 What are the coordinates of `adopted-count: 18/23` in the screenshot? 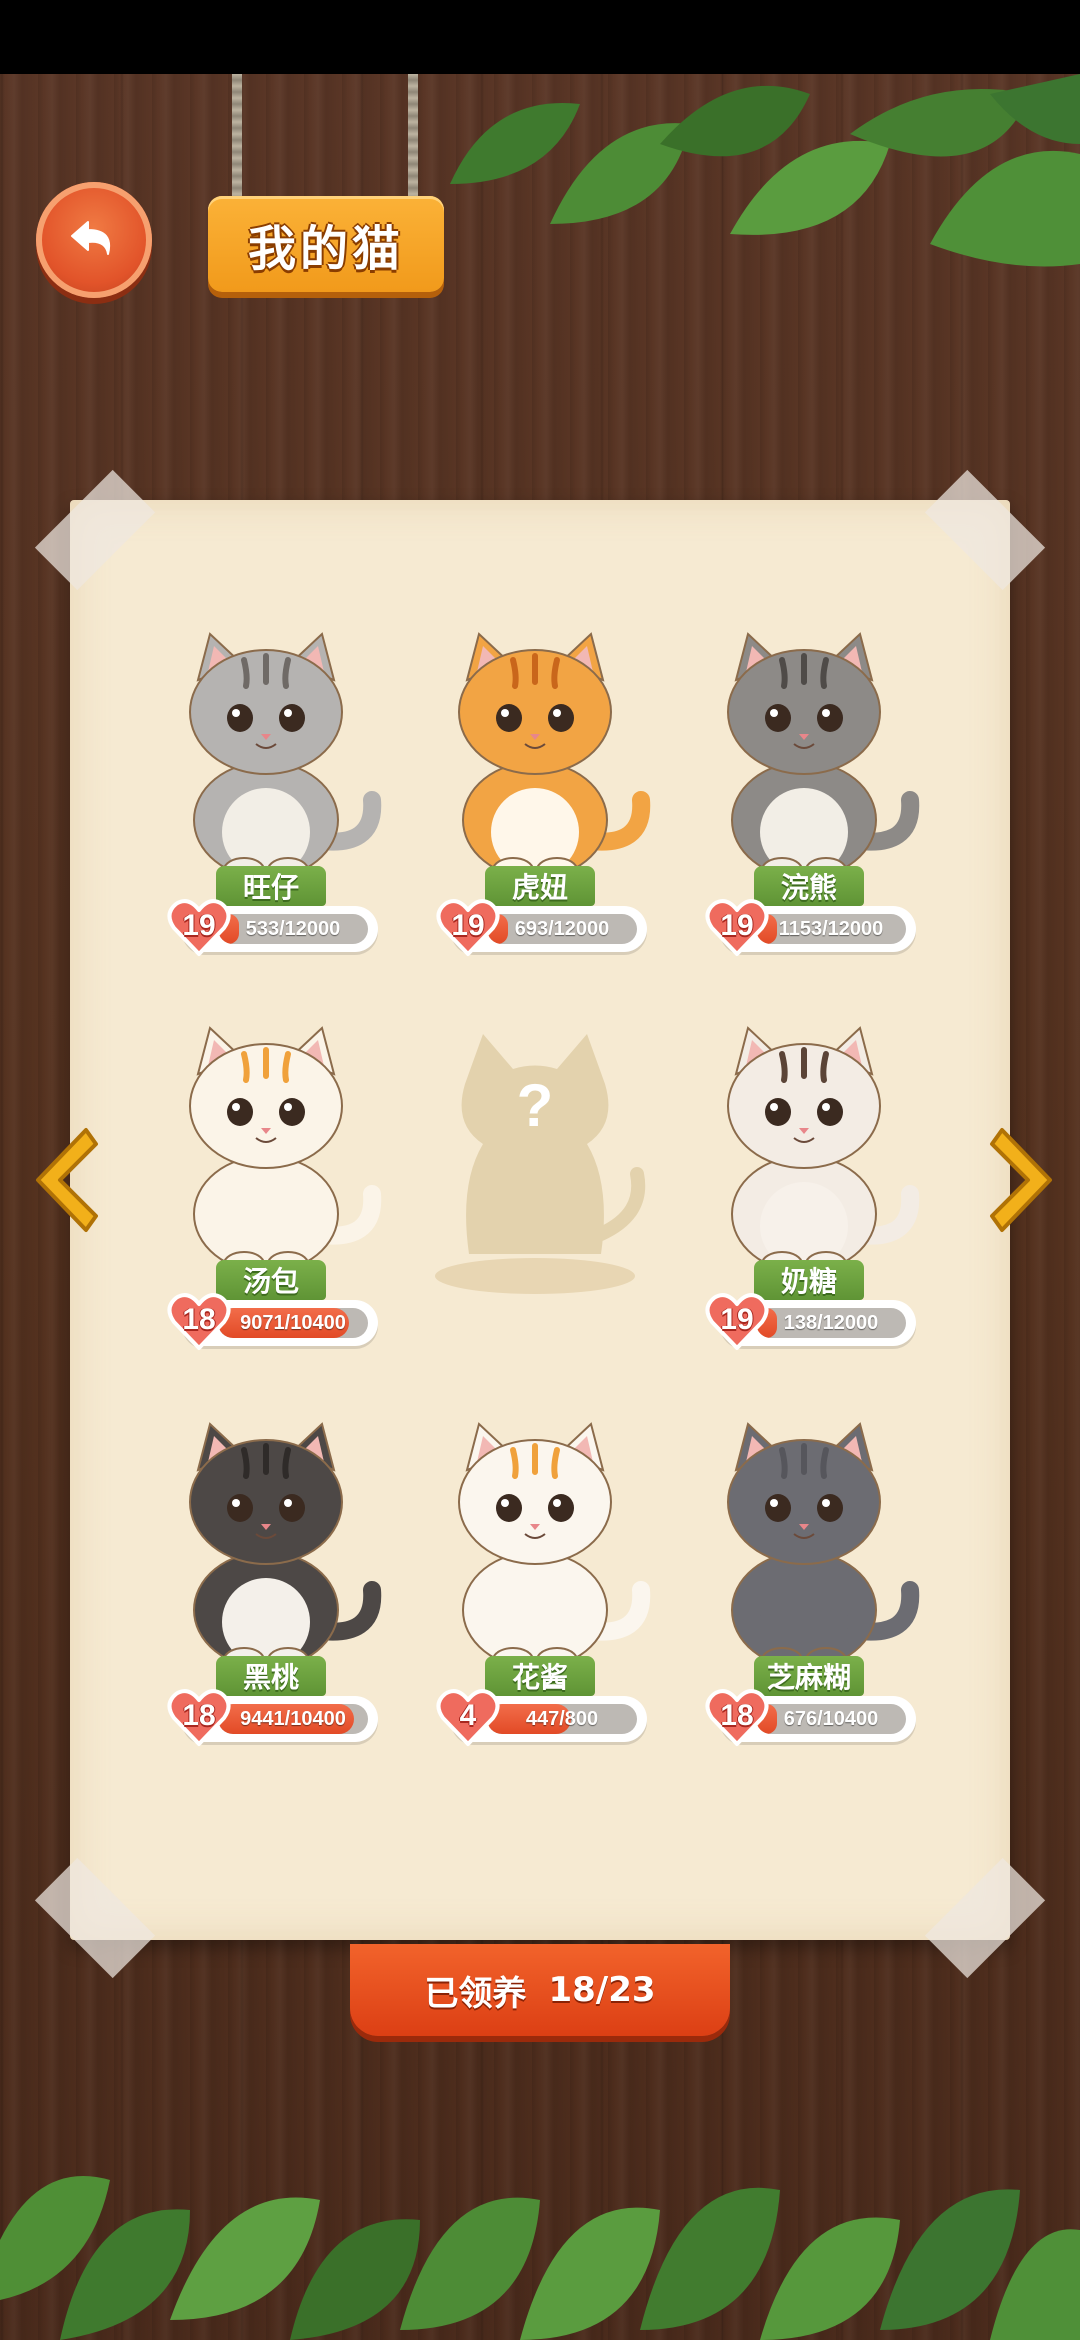 It's located at (602, 1990).